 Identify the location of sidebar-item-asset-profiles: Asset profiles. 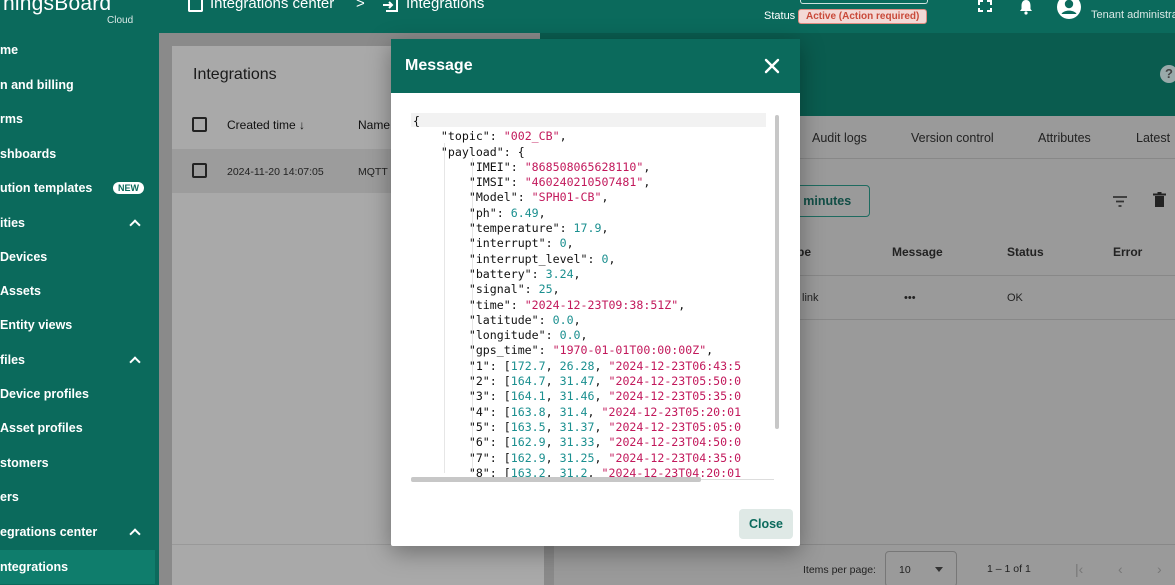
(77, 428).